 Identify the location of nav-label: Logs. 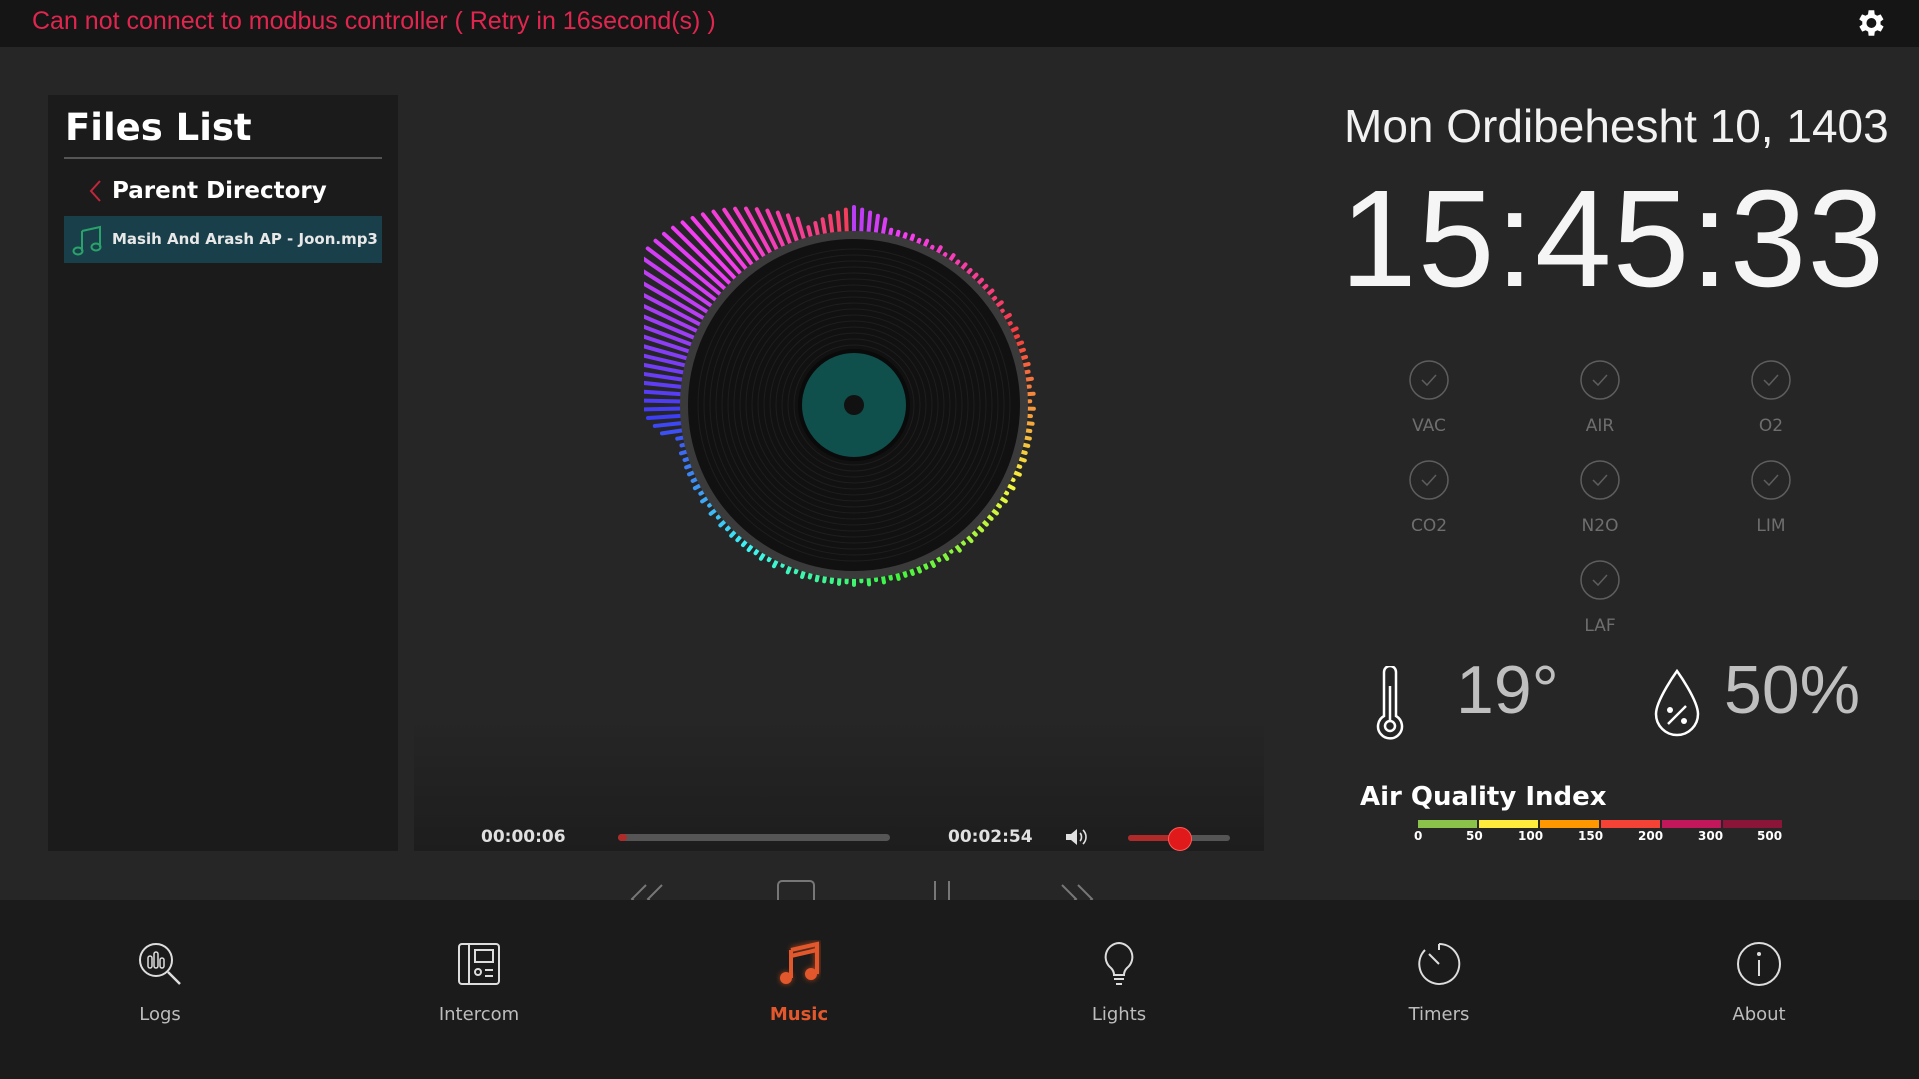
(160, 1014).